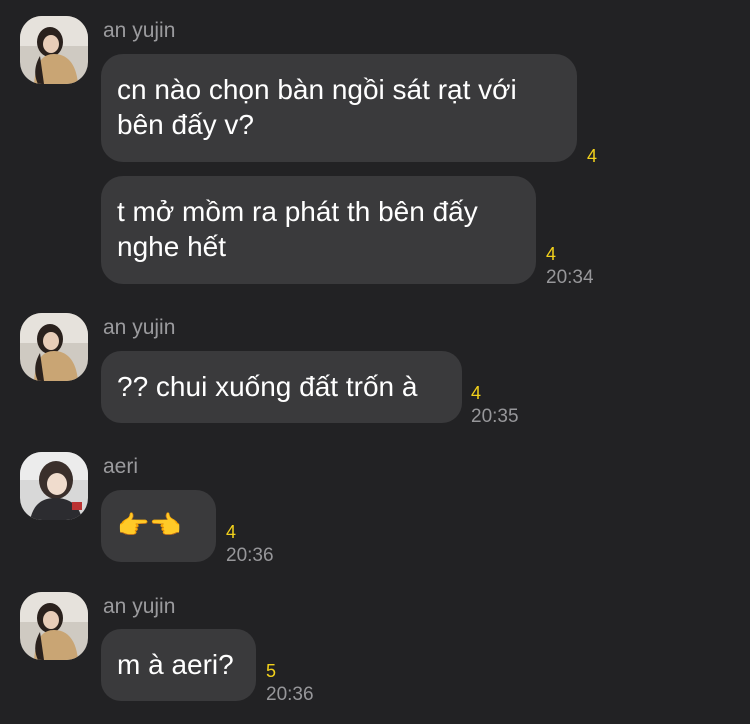  What do you see at coordinates (271, 671) in the screenshot?
I see `unread-count: 5` at bounding box center [271, 671].